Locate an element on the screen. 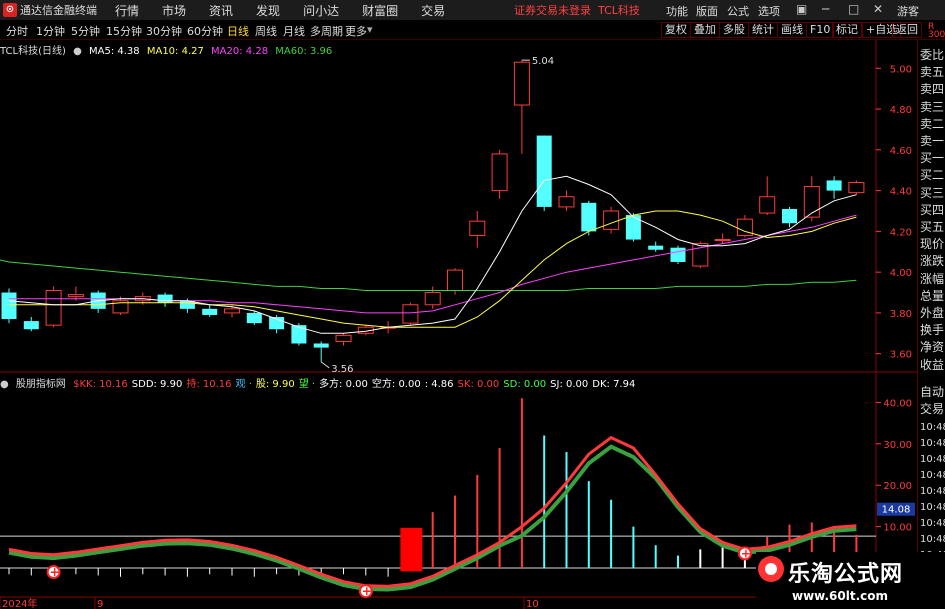 This screenshot has width=945, height=609. quote-field-14: 总量 is located at coordinates (932, 295).